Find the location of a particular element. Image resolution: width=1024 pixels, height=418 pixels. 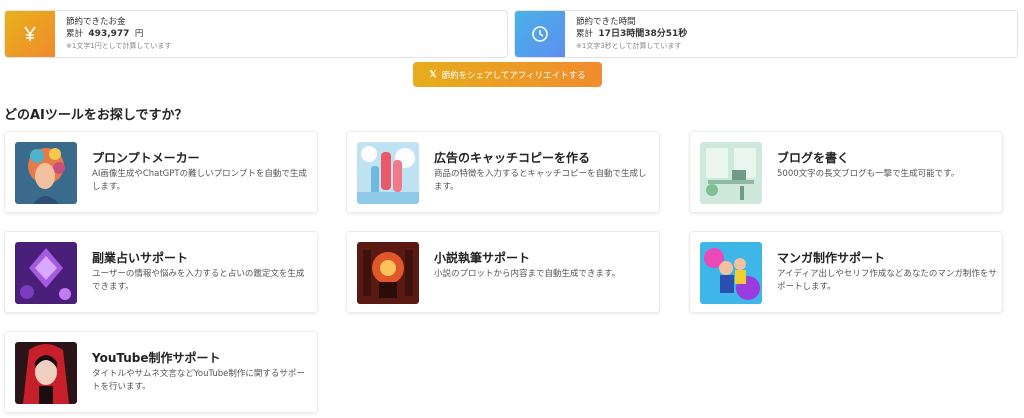

money-saved-value: 493,977 is located at coordinates (109, 34).